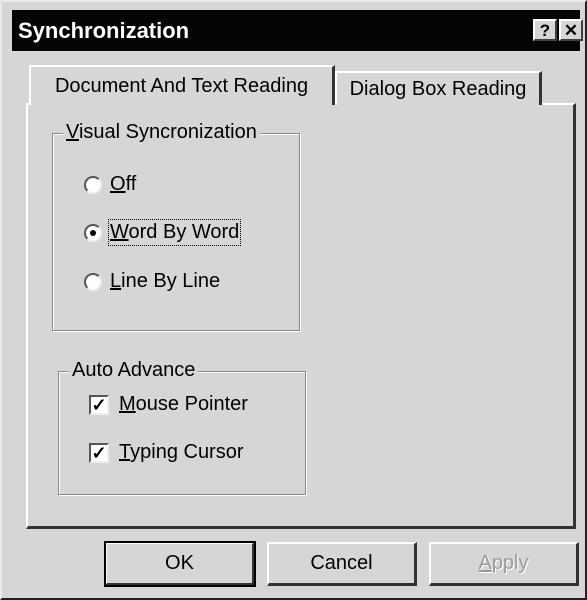 The width and height of the screenshot is (587, 600). I want to click on window-title: Synchronization, so click(104, 30).